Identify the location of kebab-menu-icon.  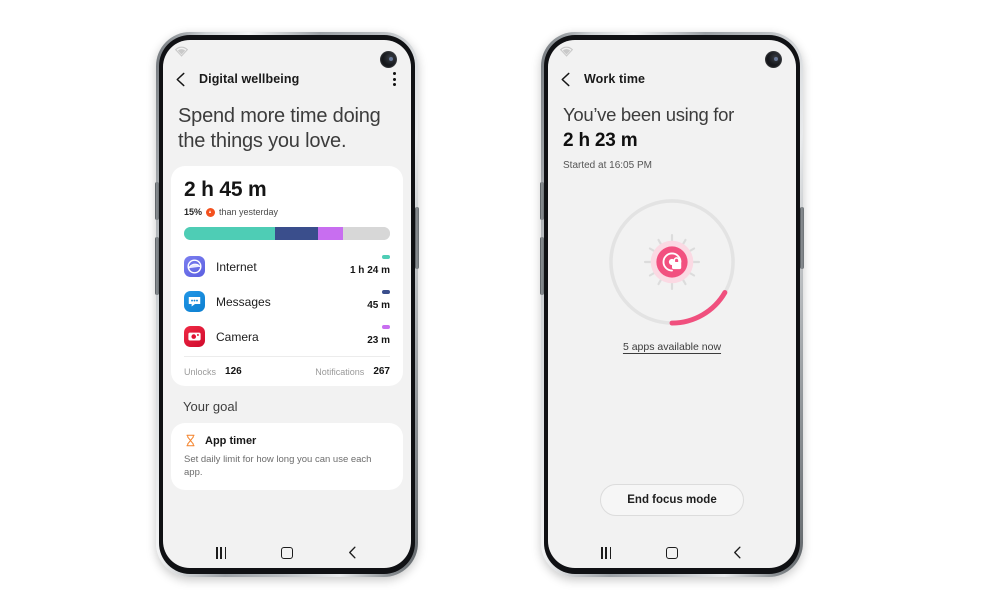
(394, 79).